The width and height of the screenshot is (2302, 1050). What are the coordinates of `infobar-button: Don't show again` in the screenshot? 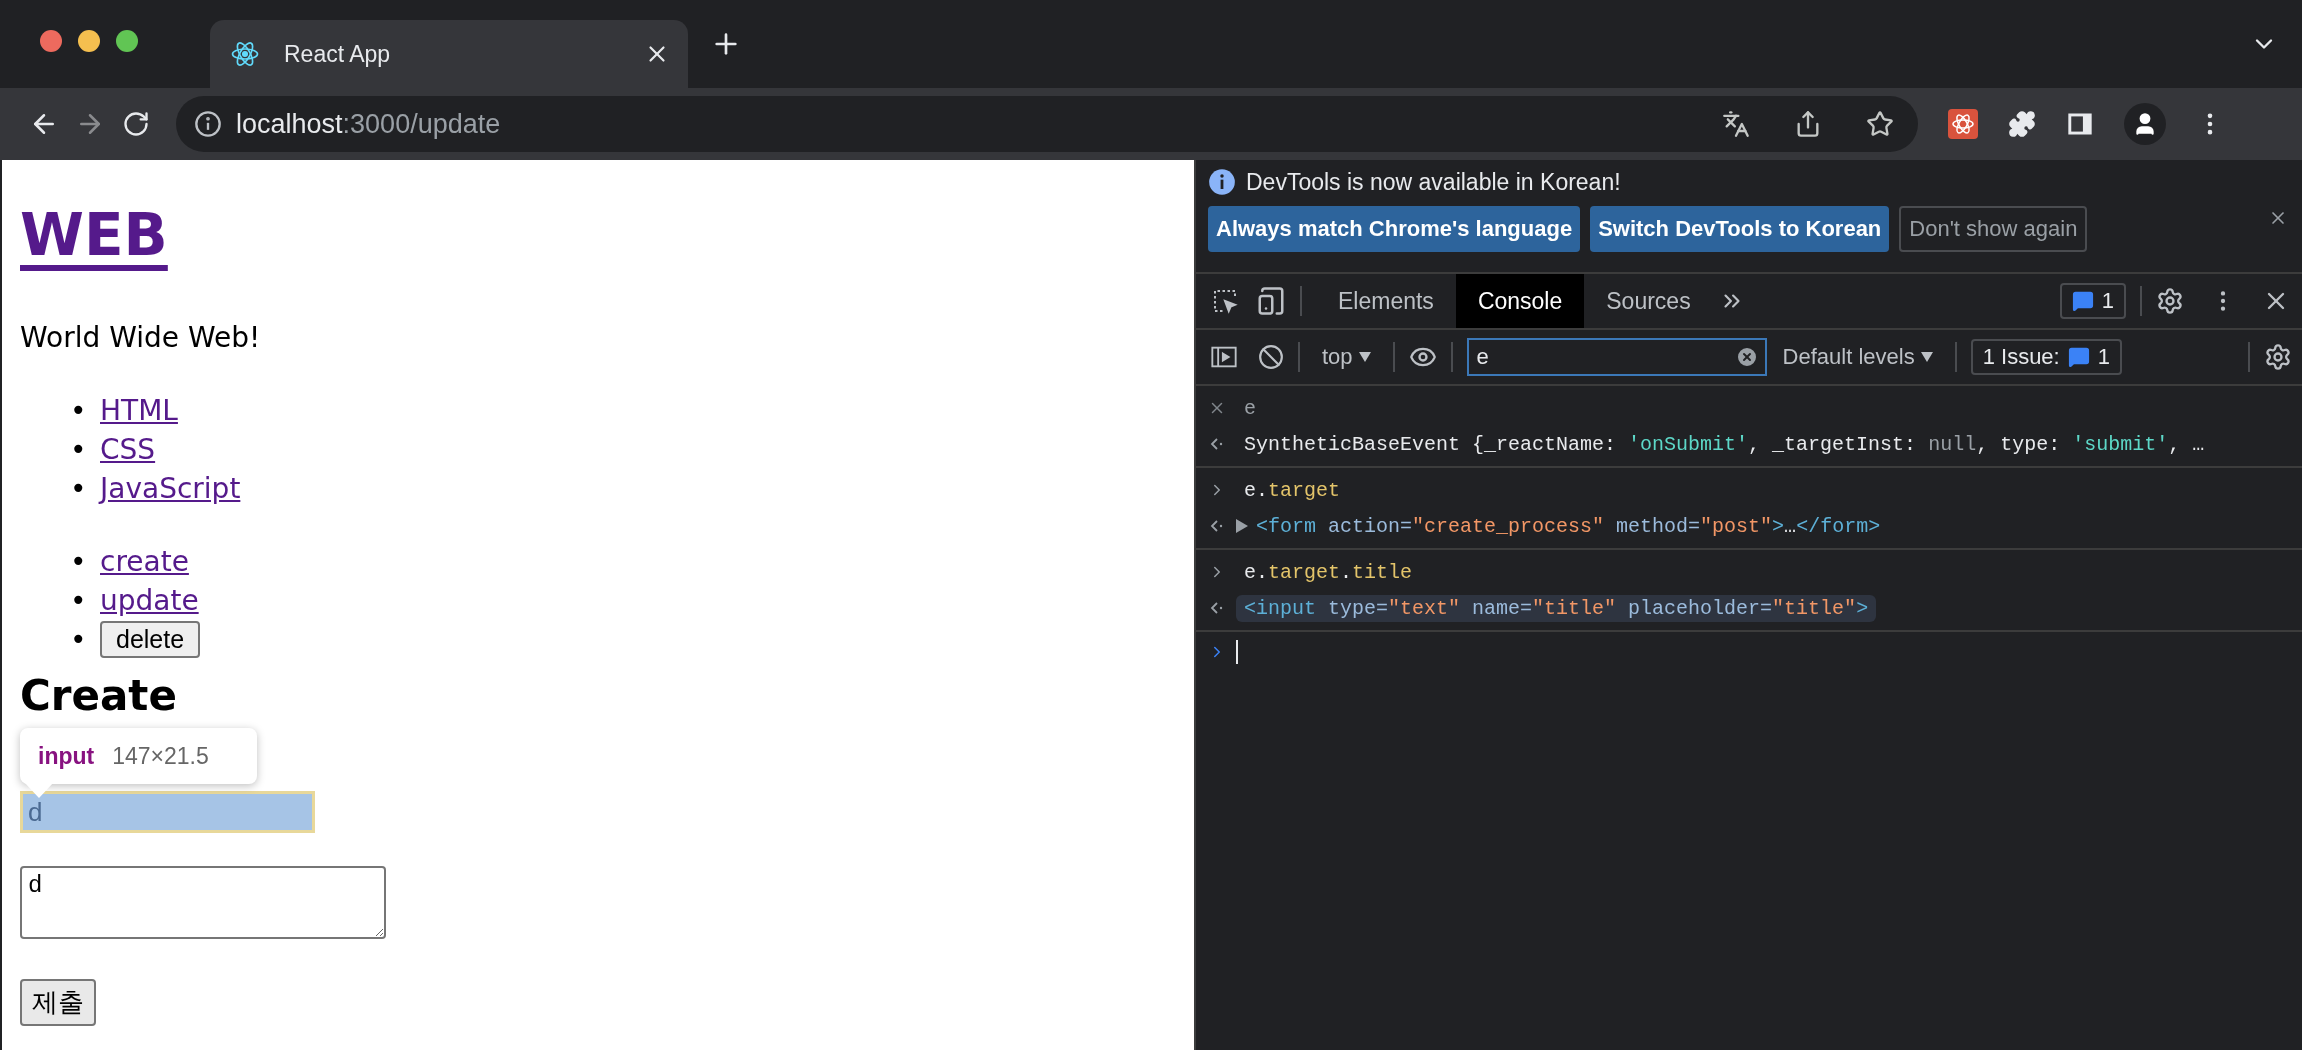 It's located at (1993, 229).